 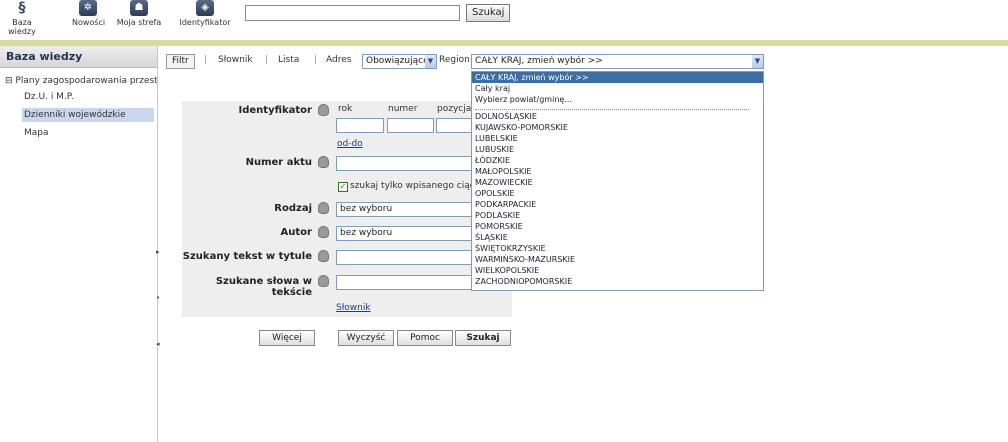 What do you see at coordinates (410, 125) in the screenshot?
I see `numer-input` at bounding box center [410, 125].